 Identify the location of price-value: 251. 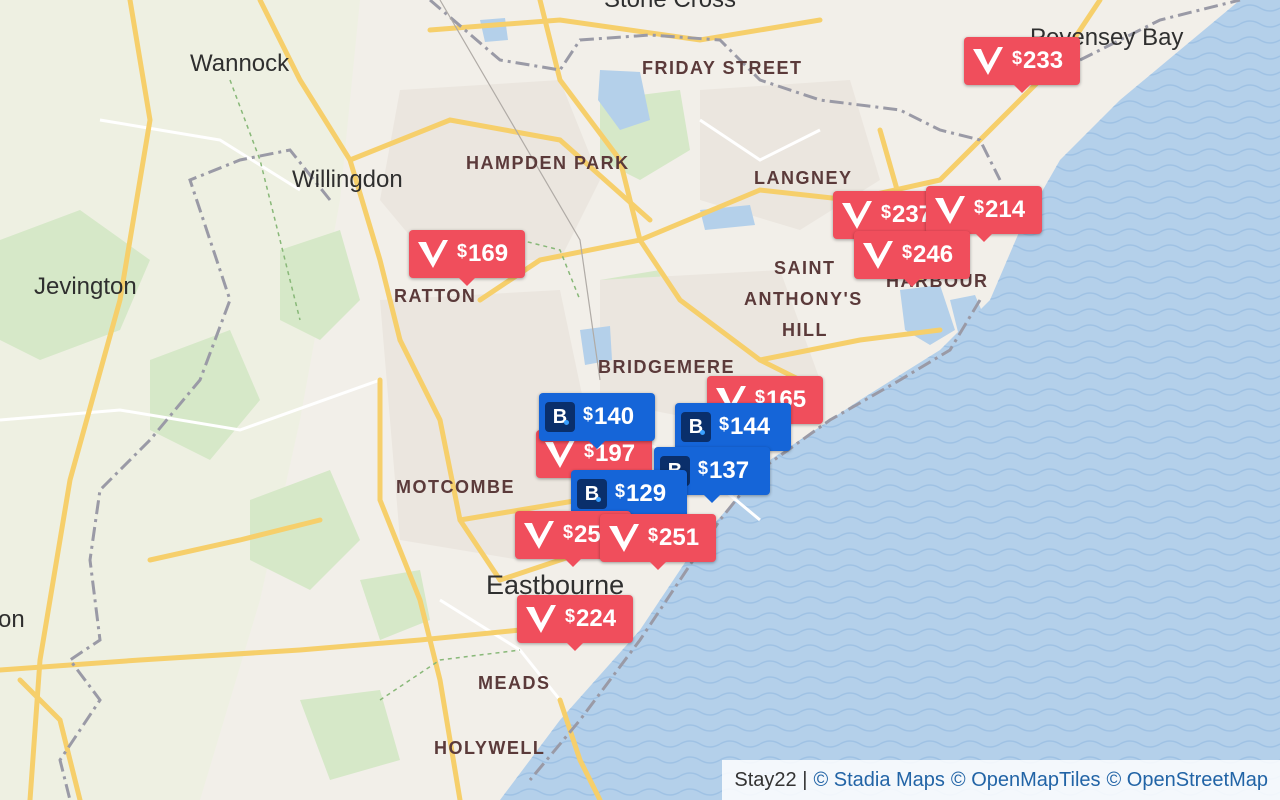
(679, 537).